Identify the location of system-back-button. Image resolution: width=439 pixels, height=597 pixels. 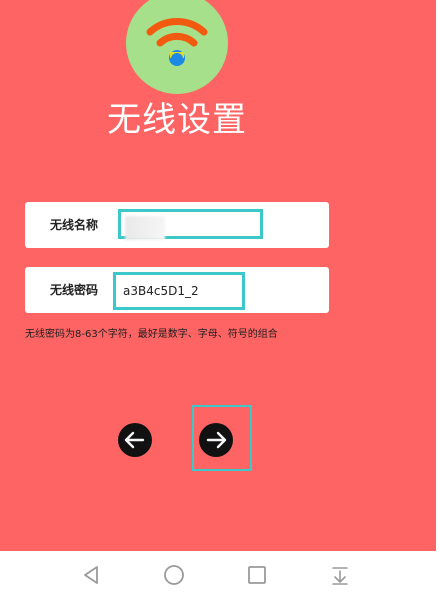
(91, 575).